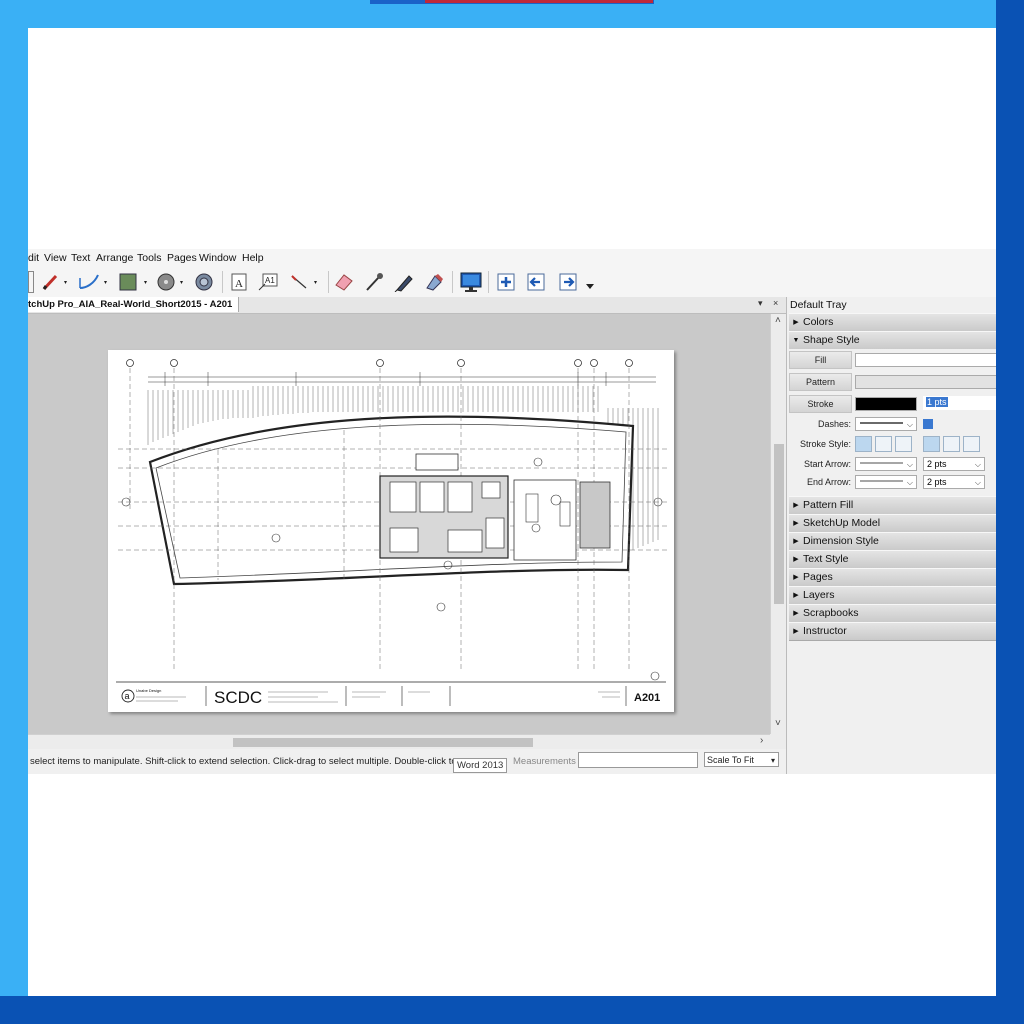 Image resolution: width=1024 pixels, height=1024 pixels. I want to click on panel-colors: ▶ Colors, so click(892, 322).